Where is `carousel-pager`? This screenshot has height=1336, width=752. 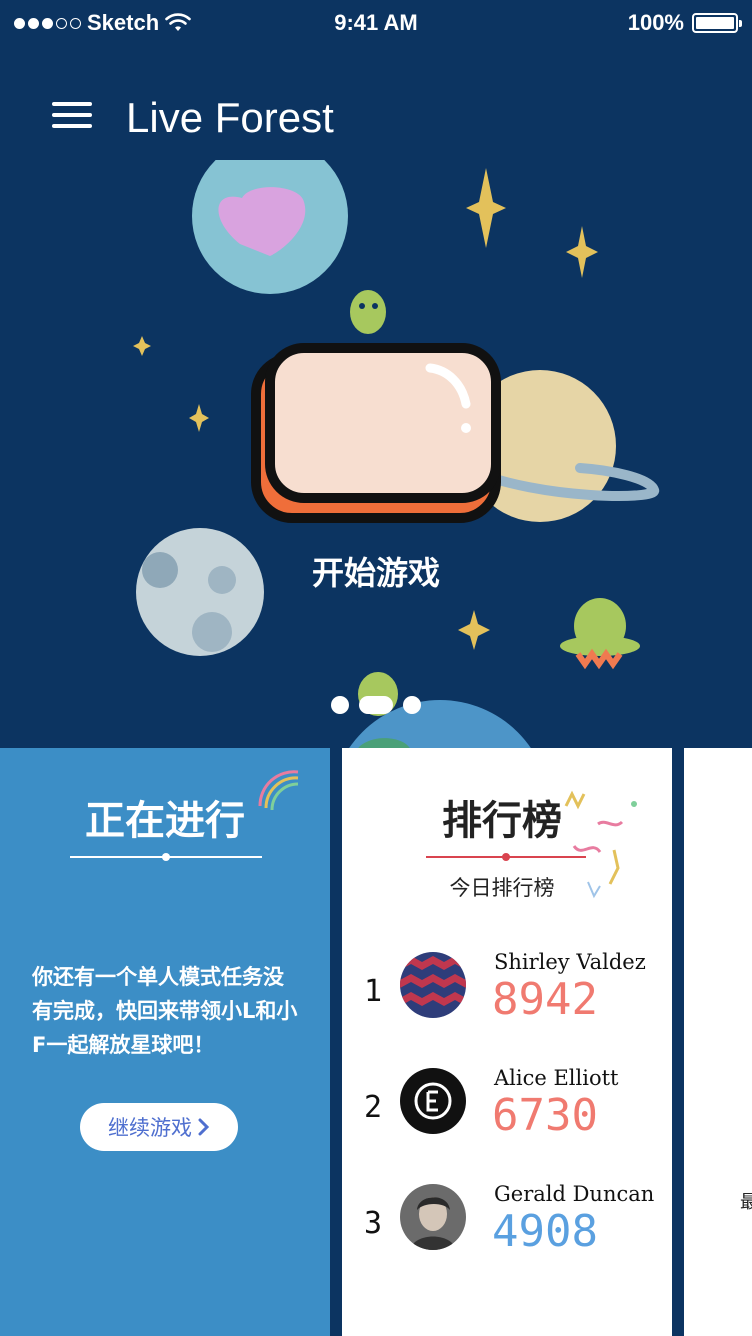
carousel-pager is located at coordinates (376, 705).